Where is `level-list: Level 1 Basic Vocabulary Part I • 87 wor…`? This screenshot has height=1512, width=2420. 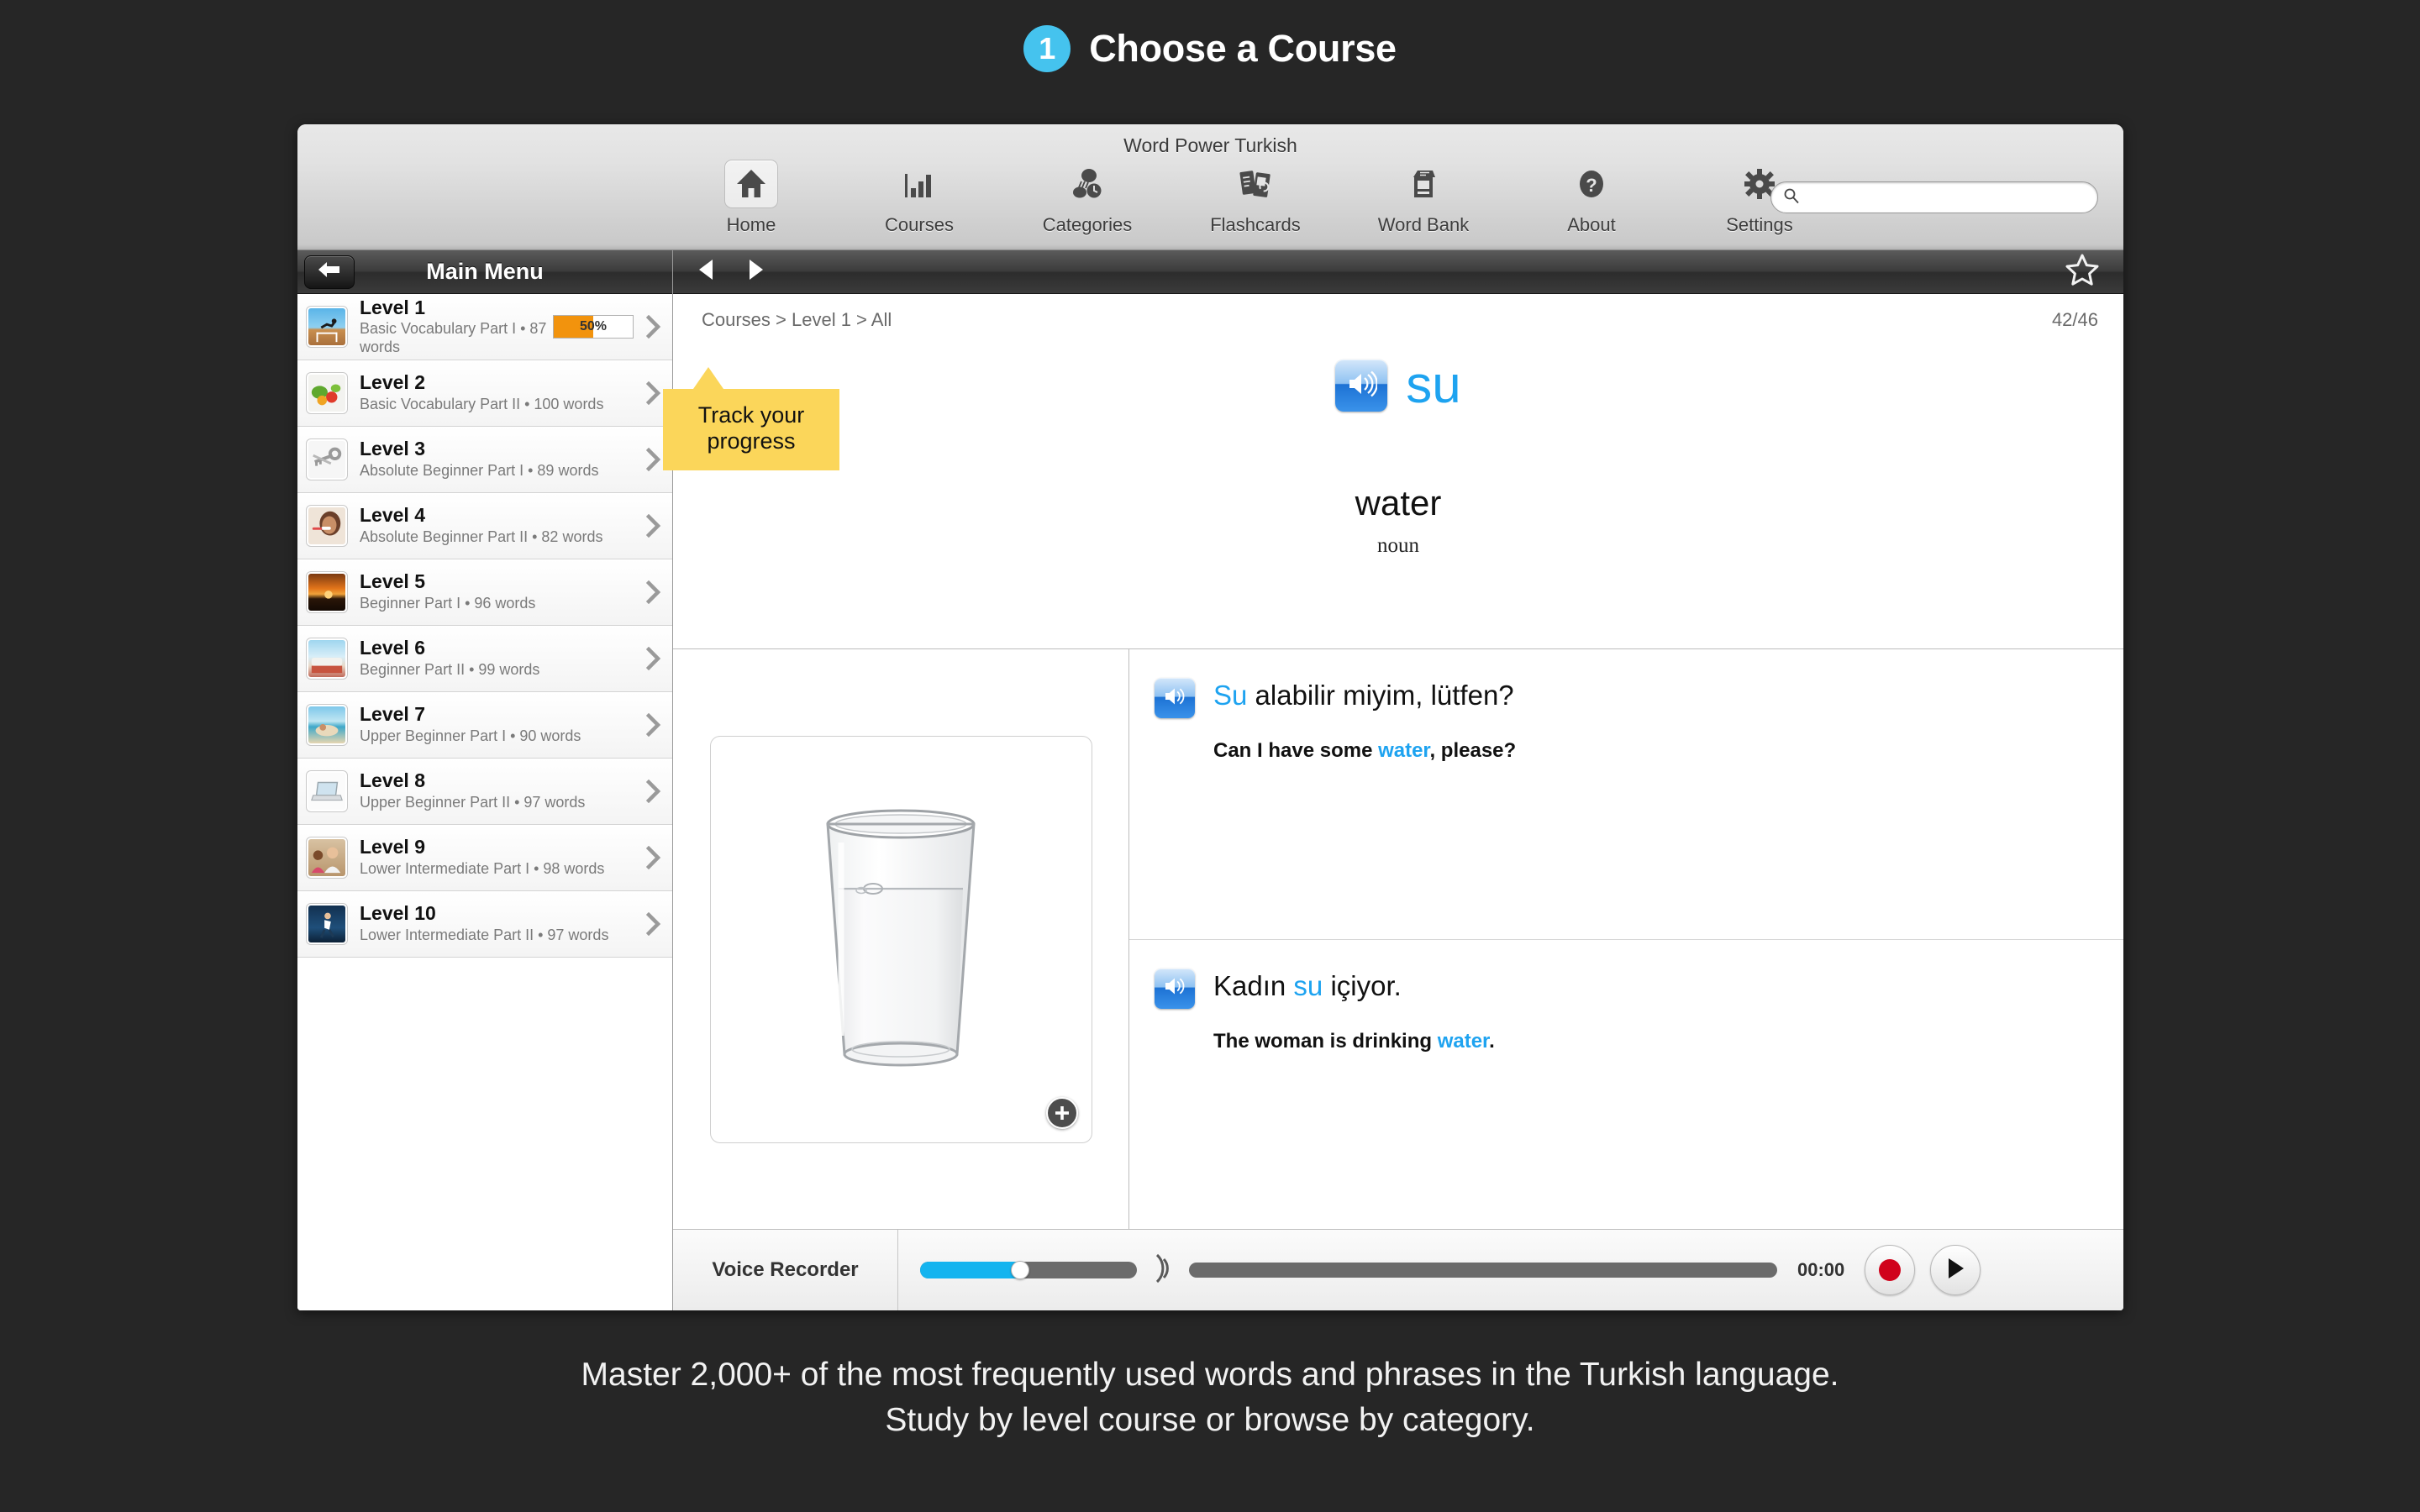 level-list: Level 1 Basic Vocabulary Part I • 87 wor… is located at coordinates (484, 802).